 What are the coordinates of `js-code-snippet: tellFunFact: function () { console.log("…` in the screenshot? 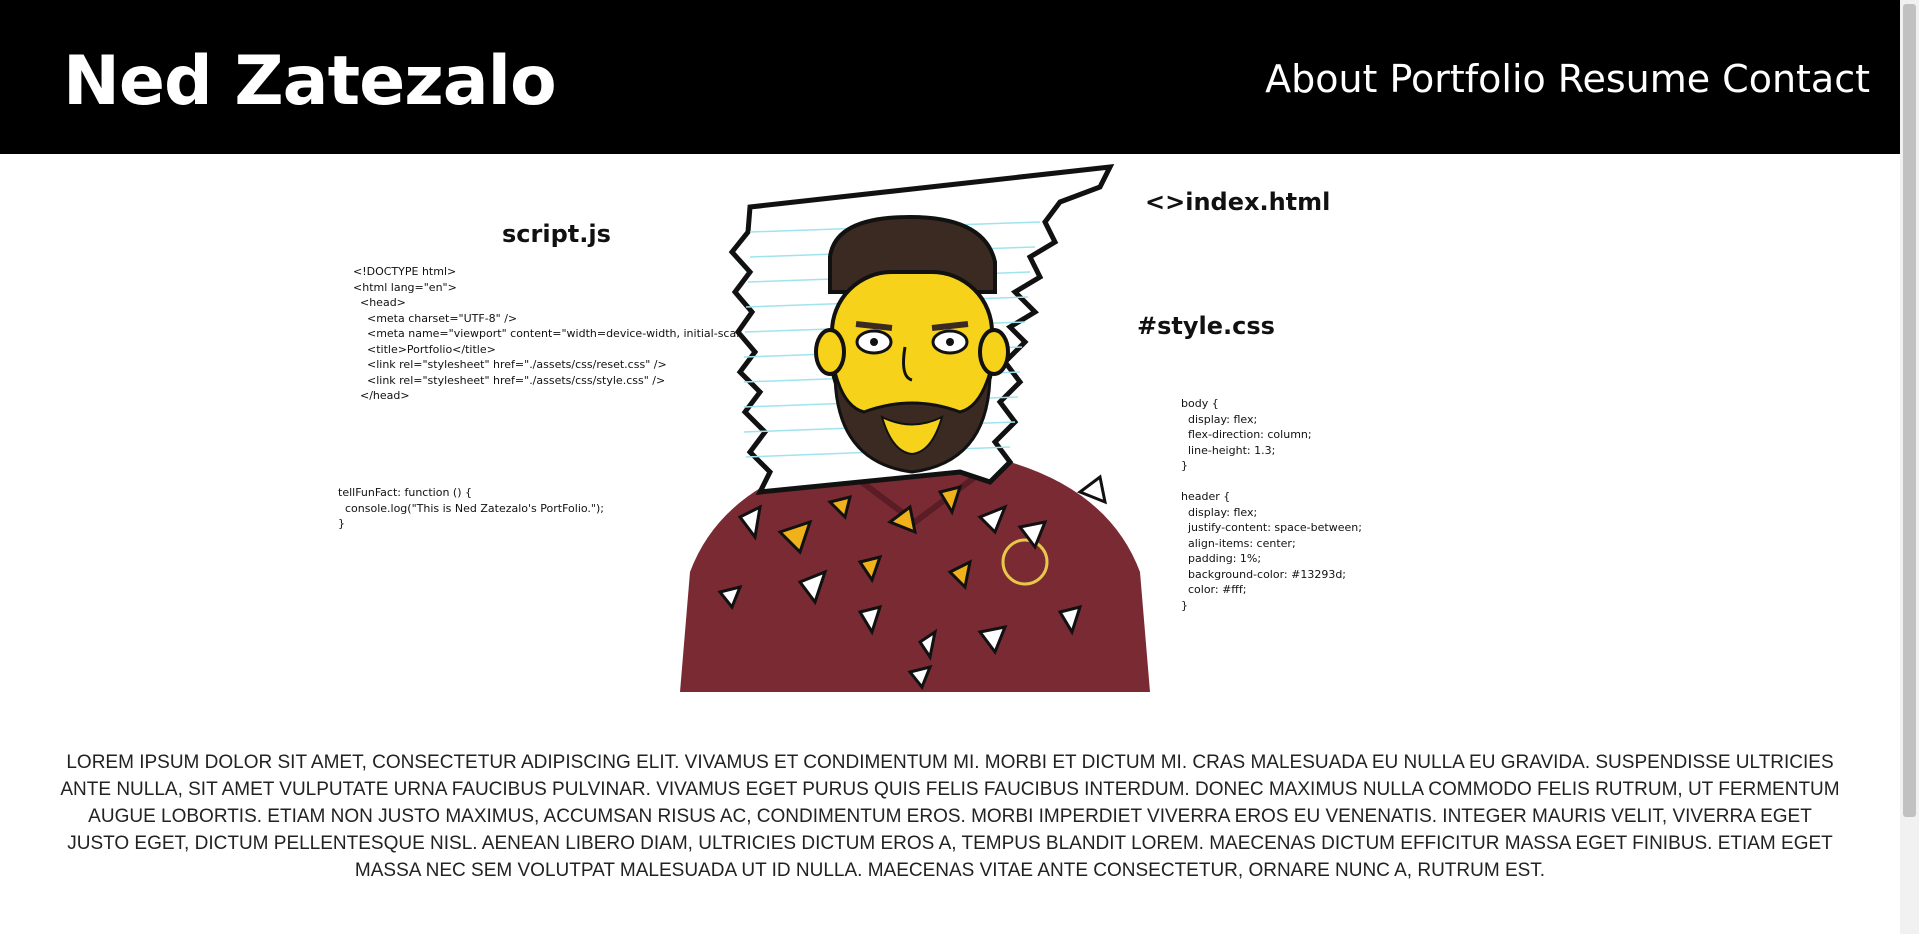 It's located at (471, 508).